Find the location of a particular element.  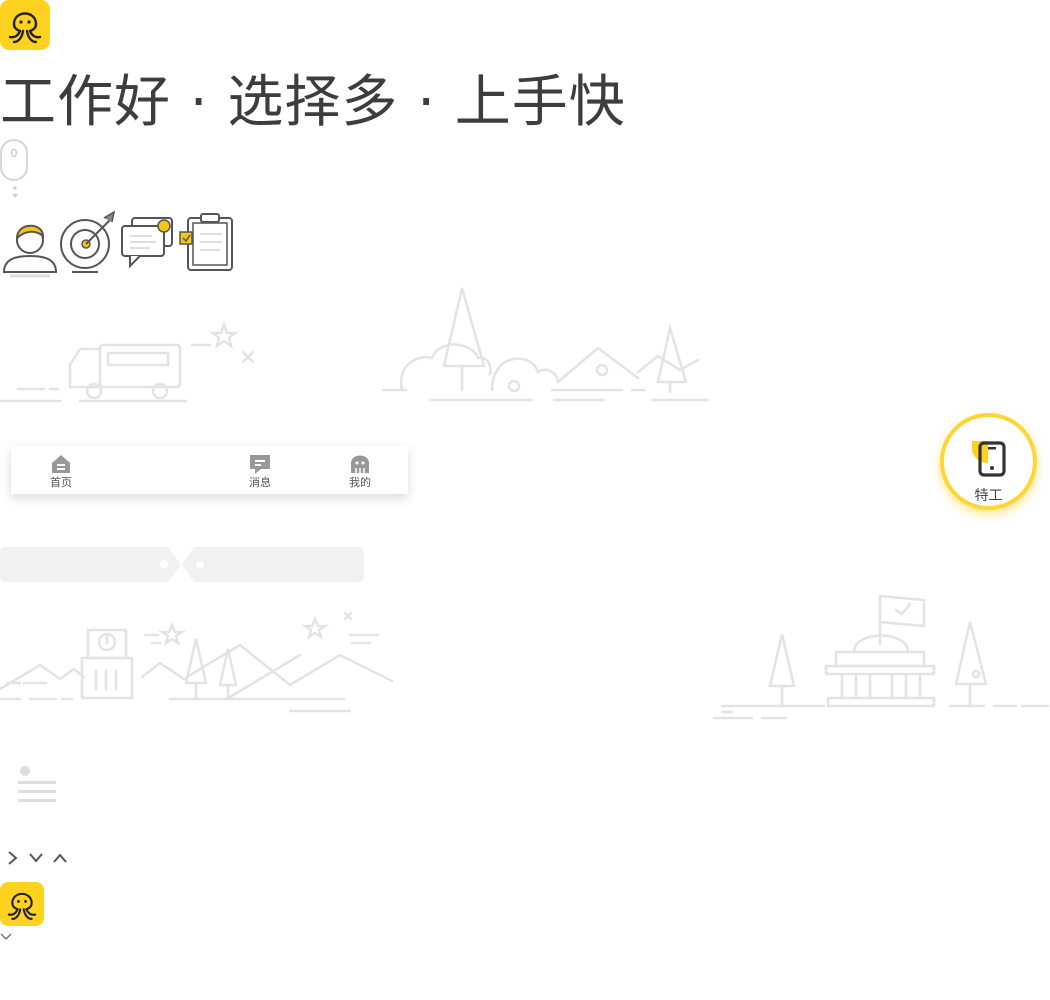

menu-list-icon is located at coordinates (38, 786).